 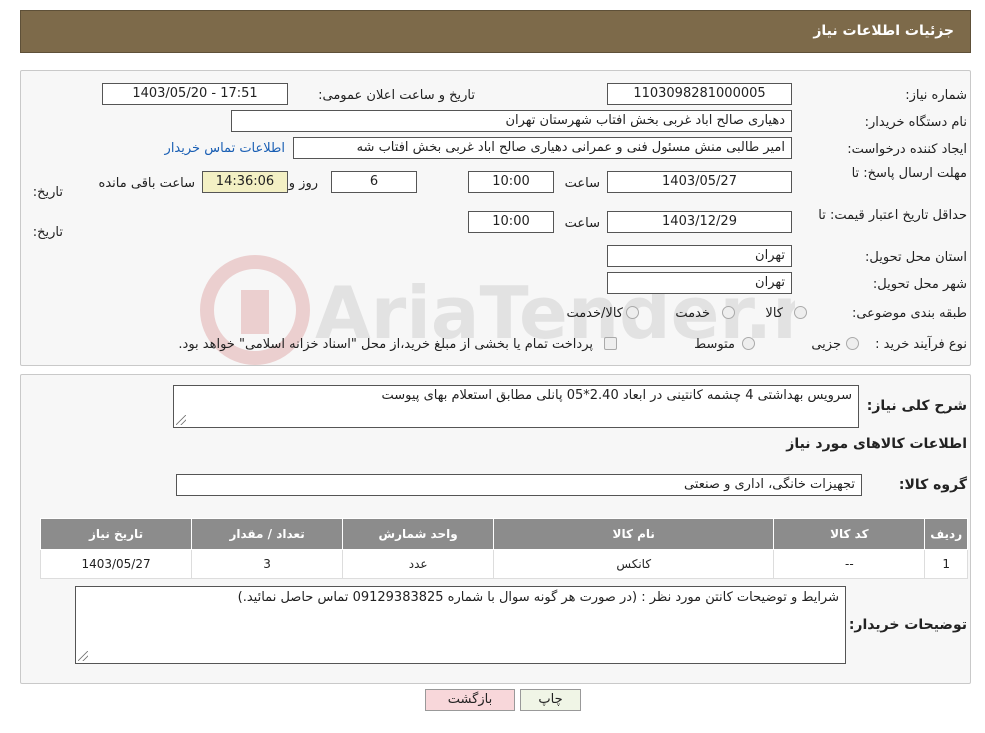 What do you see at coordinates (774, 313) in the screenshot?
I see `category-goods-label: کالا` at bounding box center [774, 313].